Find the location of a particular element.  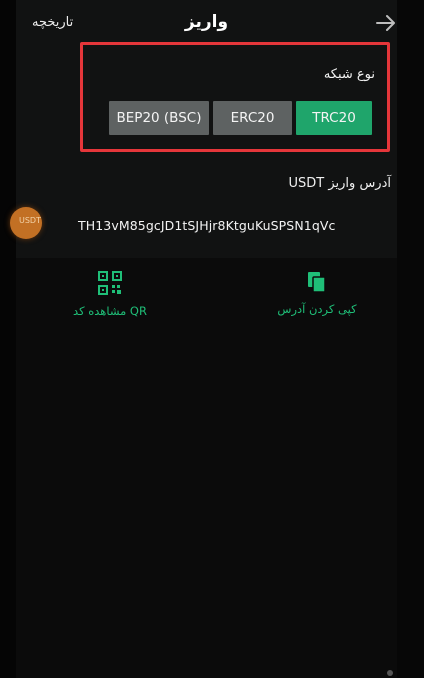

network-option-erc20: ERC20 is located at coordinates (252, 118).